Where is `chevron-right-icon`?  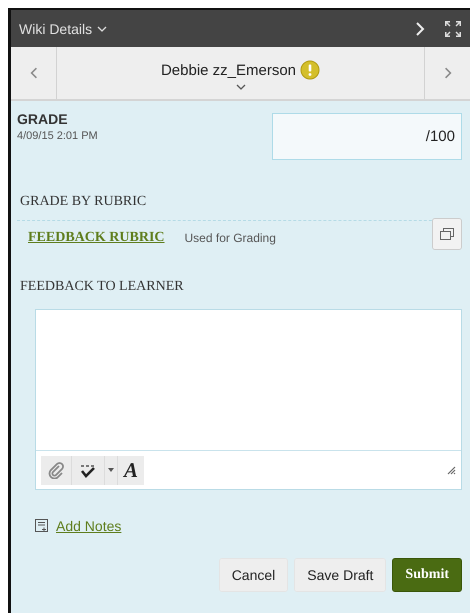
chevron-right-icon is located at coordinates (420, 28).